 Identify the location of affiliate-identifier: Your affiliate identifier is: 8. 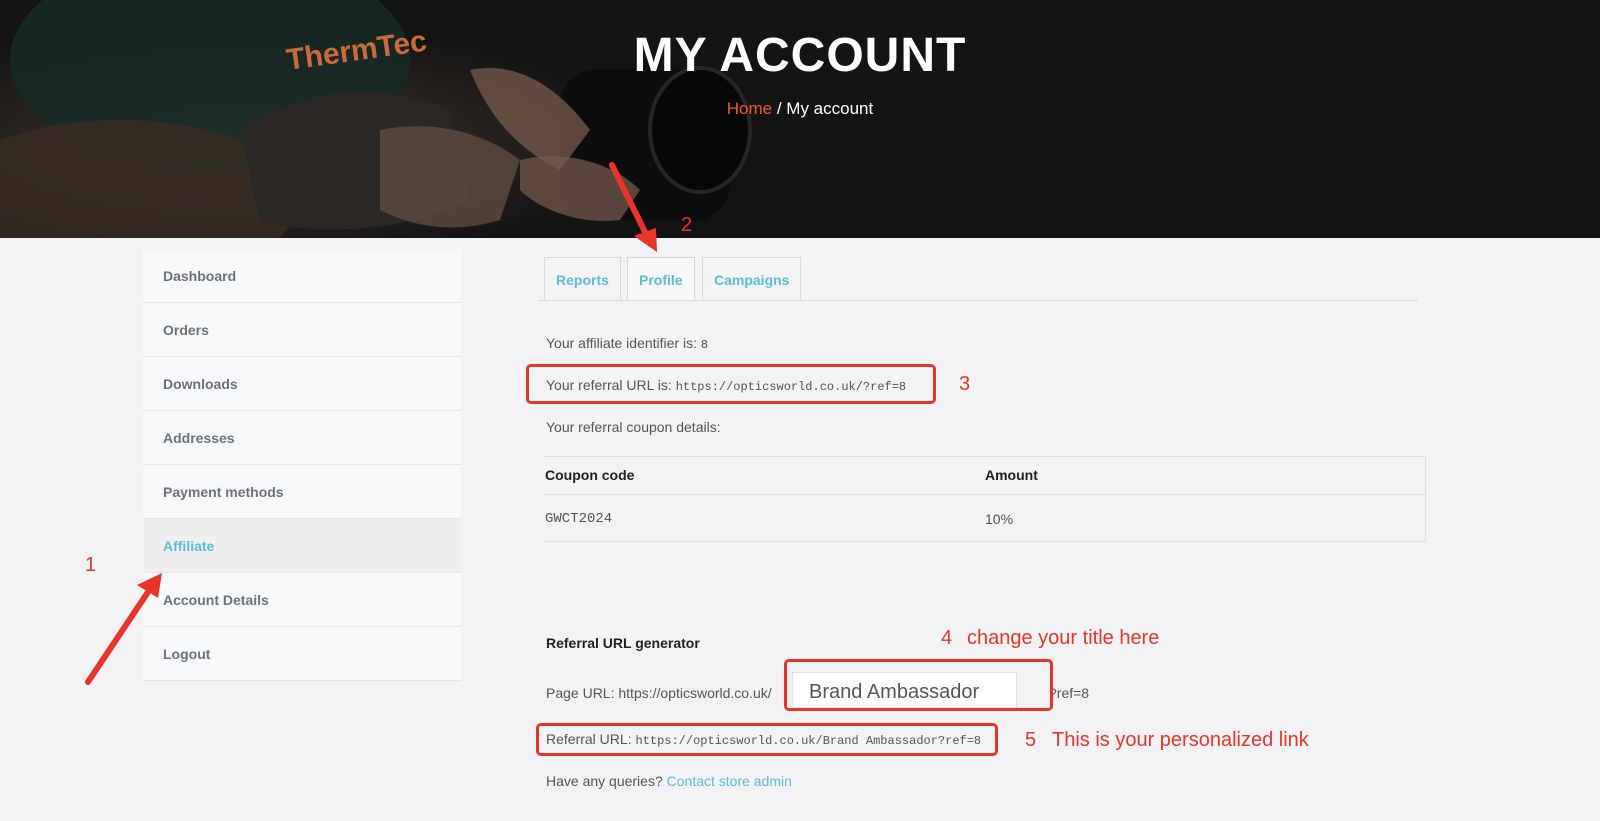
(627, 343).